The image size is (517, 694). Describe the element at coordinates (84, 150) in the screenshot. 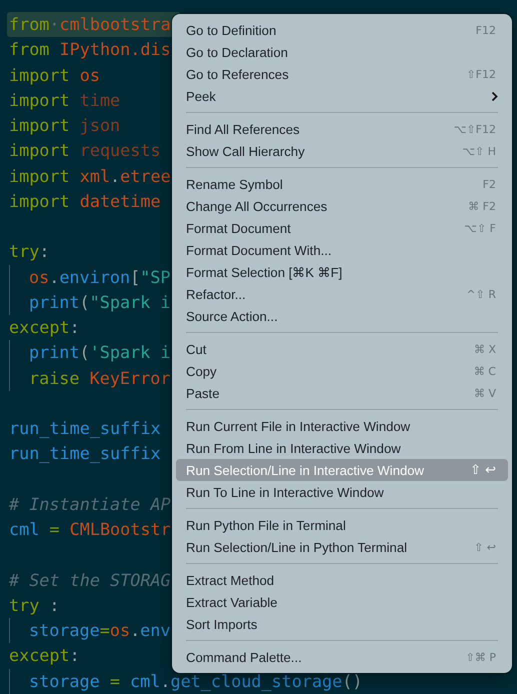

I see `code-line: import requests` at that location.